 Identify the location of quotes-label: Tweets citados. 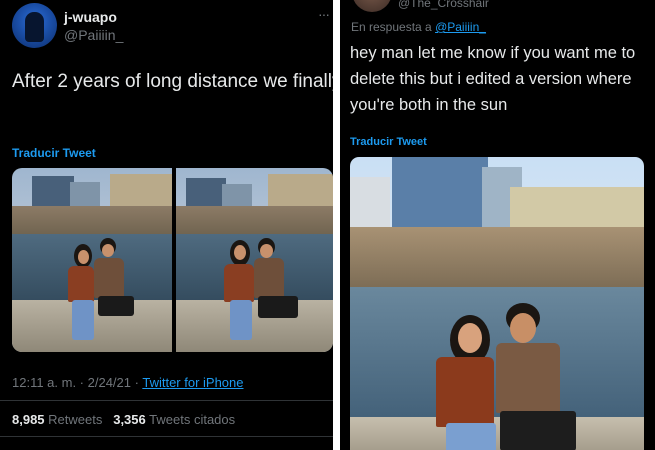
(192, 419).